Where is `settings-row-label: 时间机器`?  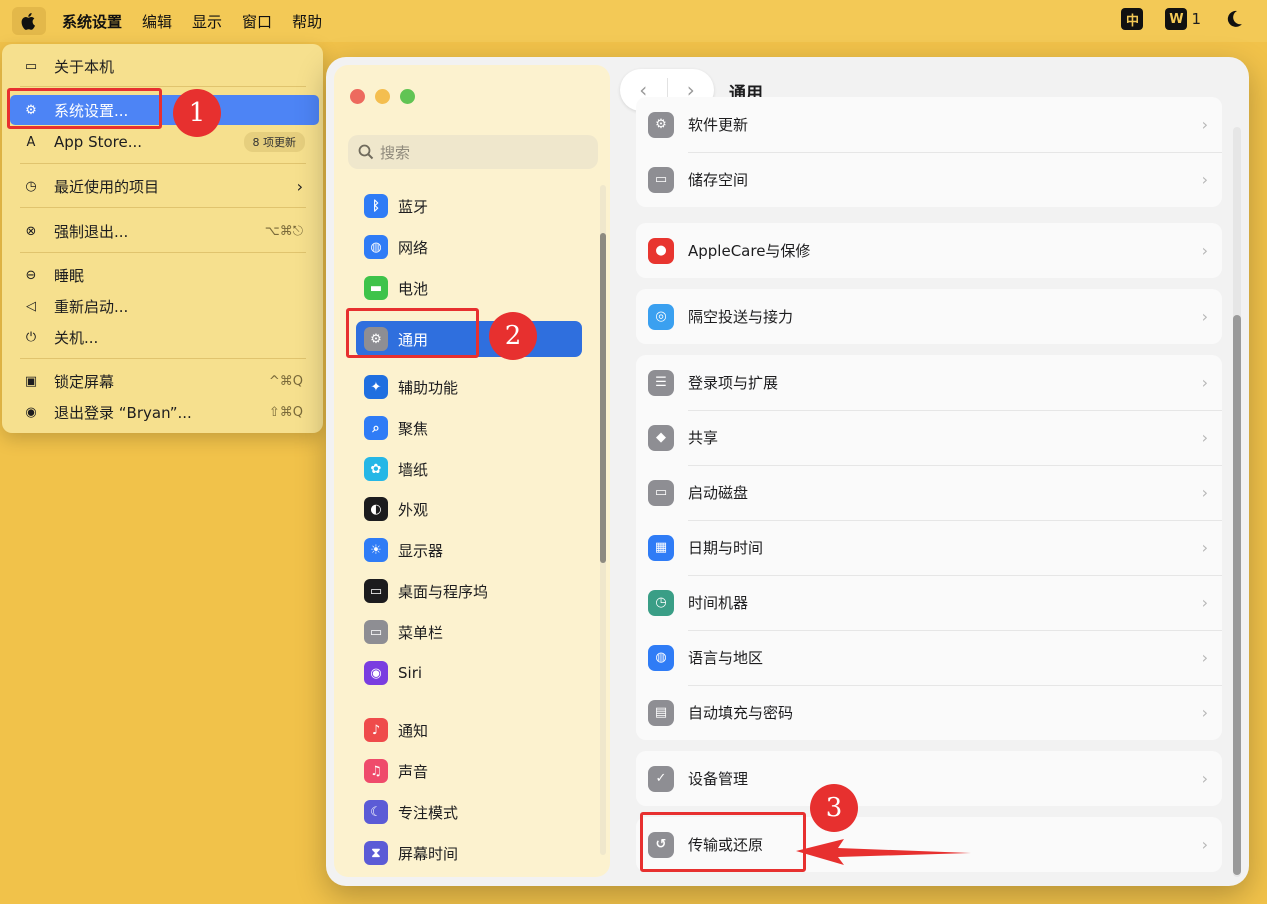
settings-row-label: 时间机器 is located at coordinates (718, 603).